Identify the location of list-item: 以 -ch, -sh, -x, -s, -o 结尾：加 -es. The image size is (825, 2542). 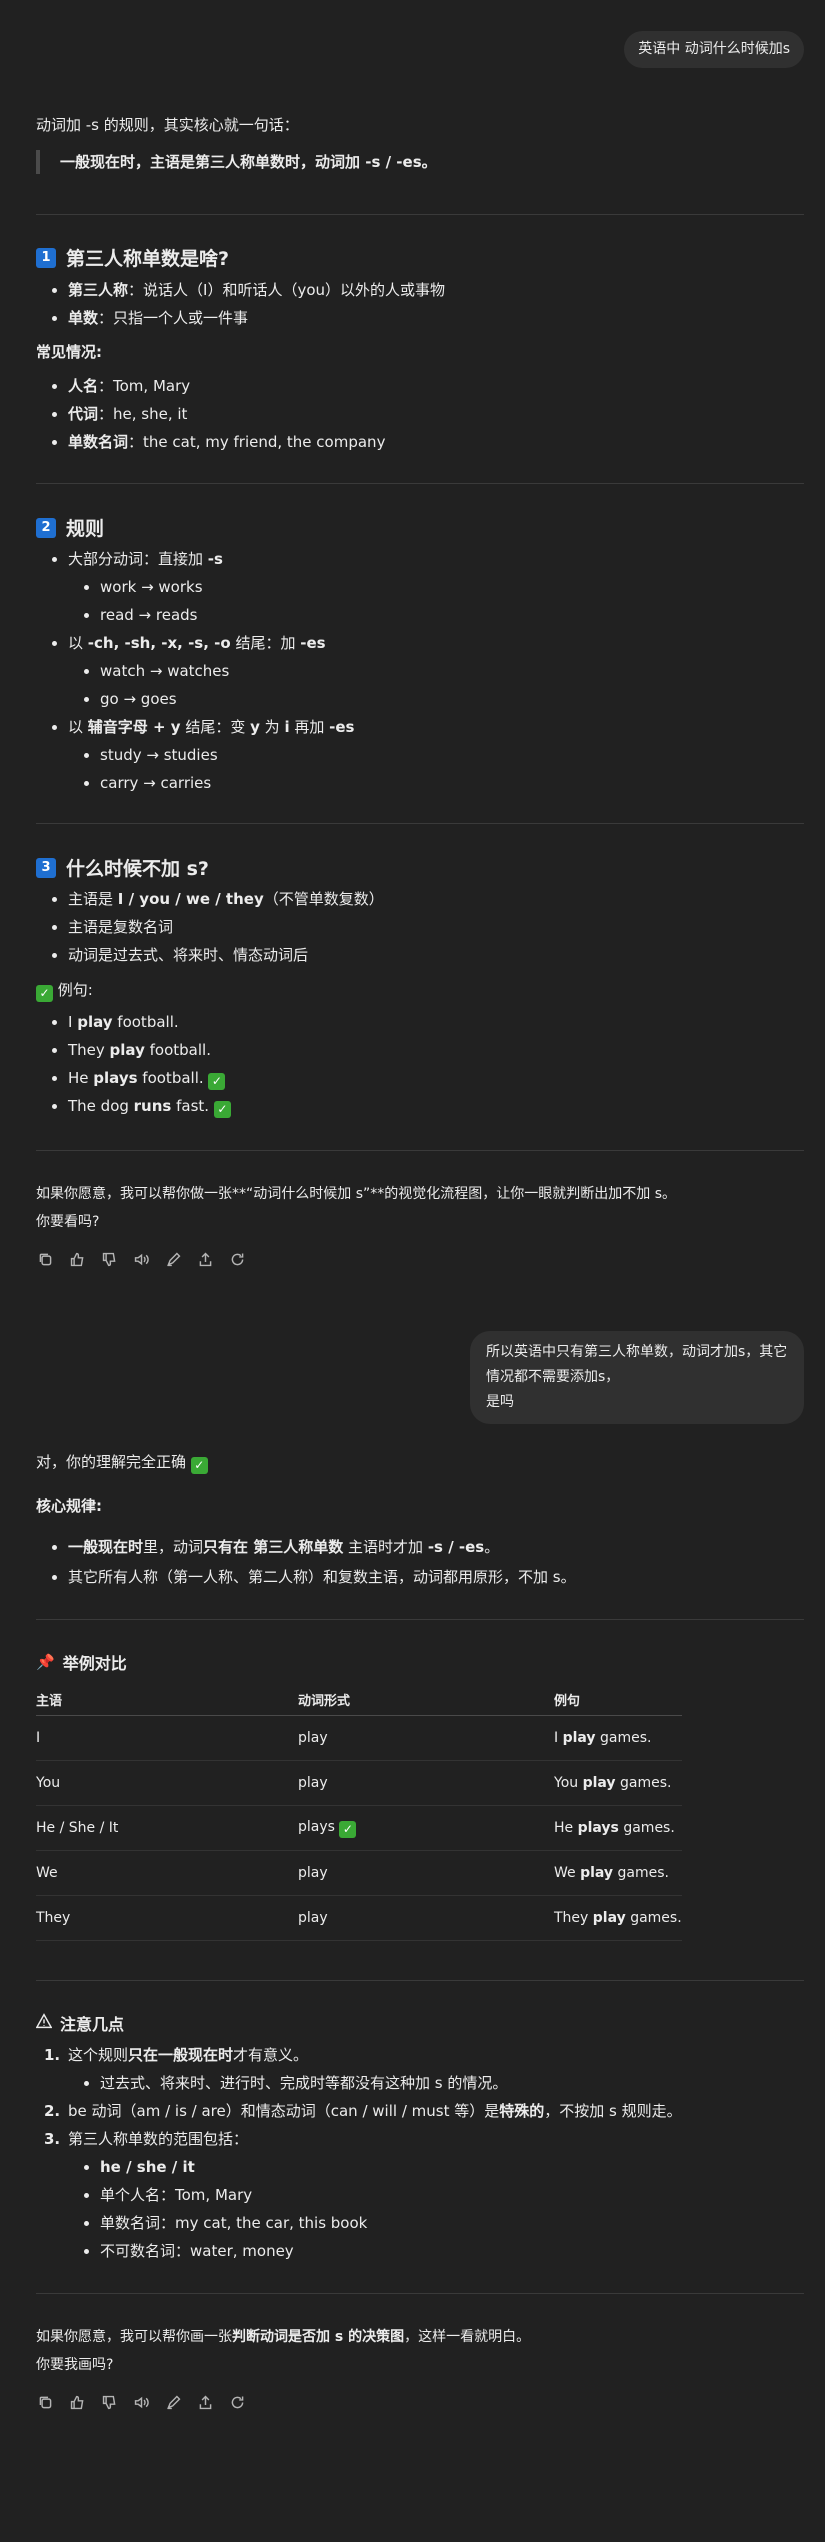
(189, 643).